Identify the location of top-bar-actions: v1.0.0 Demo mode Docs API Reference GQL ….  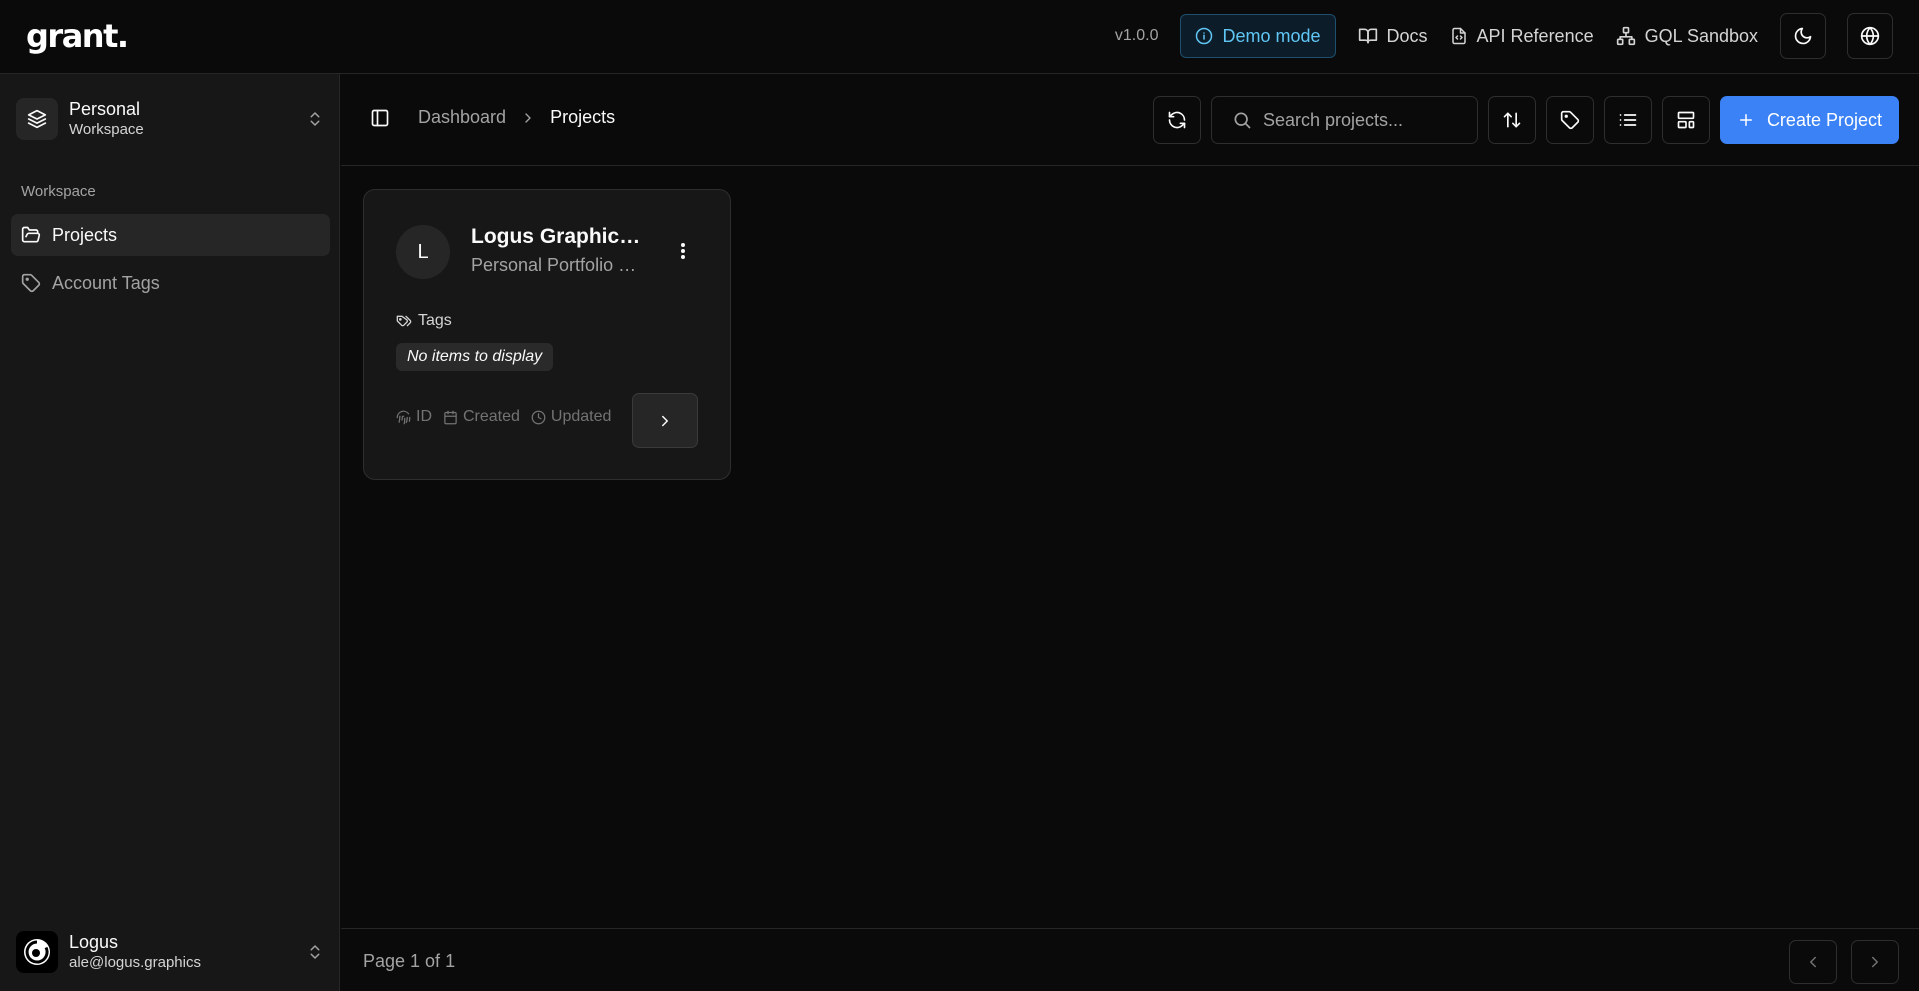
(1504, 36).